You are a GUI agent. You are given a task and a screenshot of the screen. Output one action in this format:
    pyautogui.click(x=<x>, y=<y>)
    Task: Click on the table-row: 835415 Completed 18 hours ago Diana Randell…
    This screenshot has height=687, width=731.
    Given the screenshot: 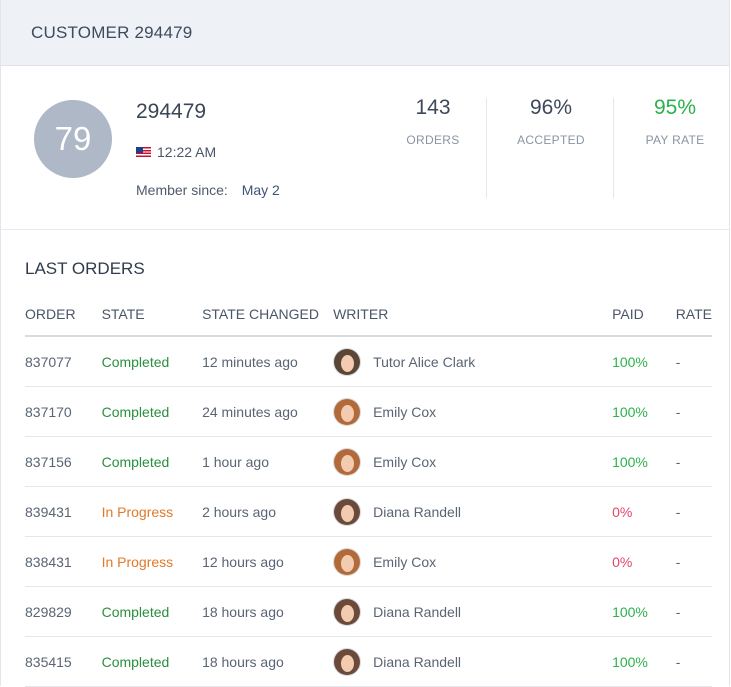 What is the action you would take?
    pyautogui.click(x=368, y=661)
    